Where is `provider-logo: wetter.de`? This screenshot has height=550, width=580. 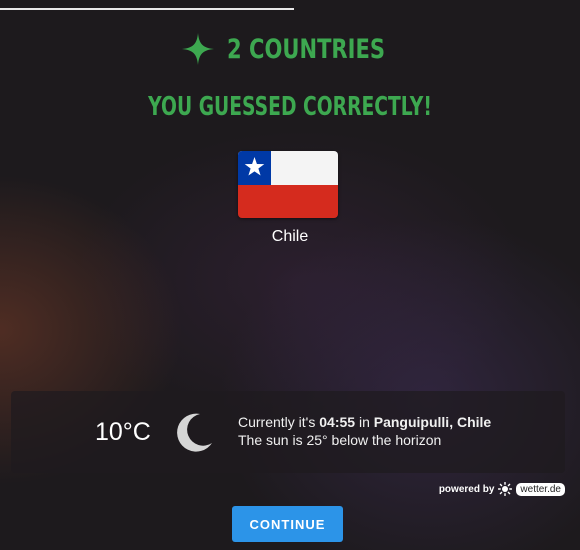
provider-logo: wetter.de is located at coordinates (540, 489).